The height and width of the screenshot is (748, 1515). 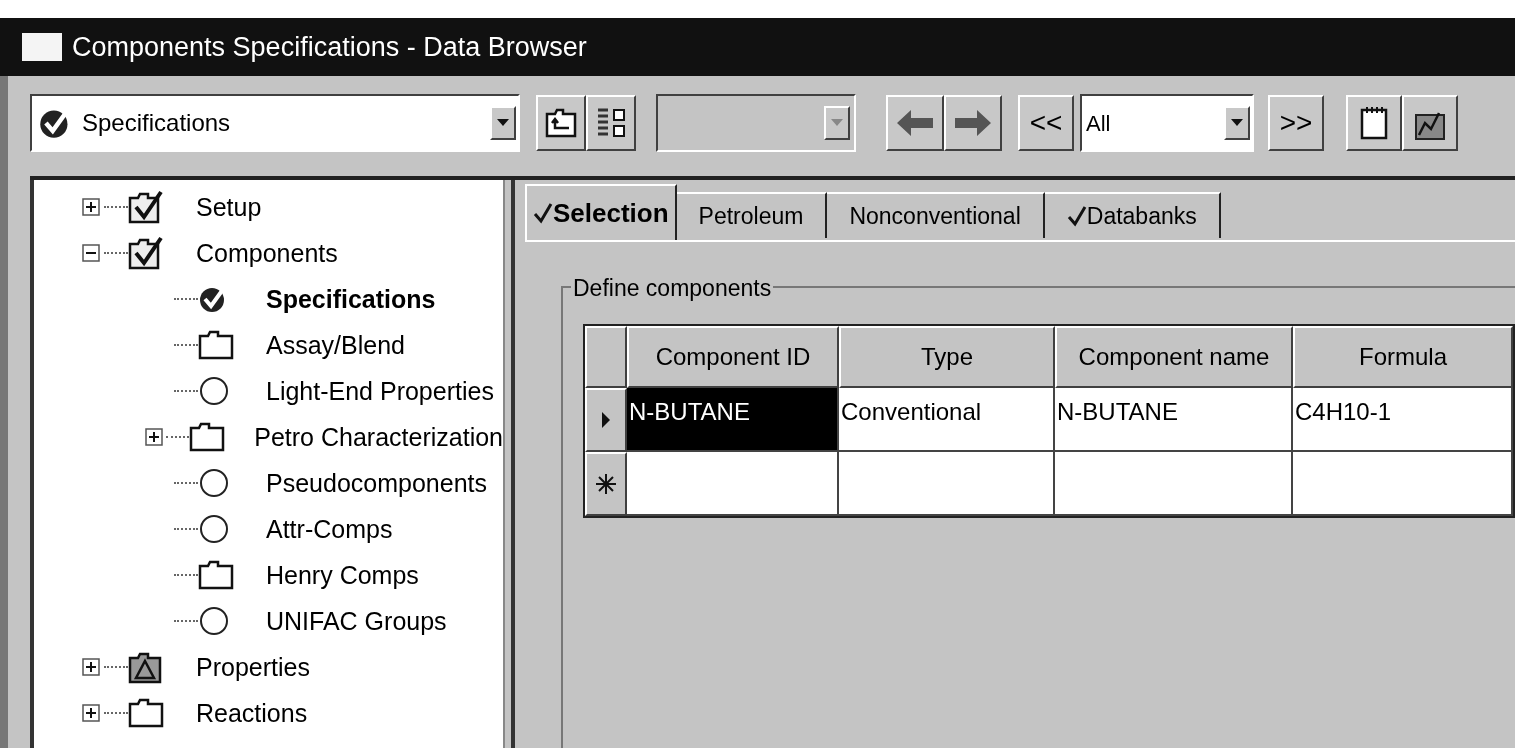 What do you see at coordinates (380, 391) in the screenshot?
I see `tree-item: Light-End Properties` at bounding box center [380, 391].